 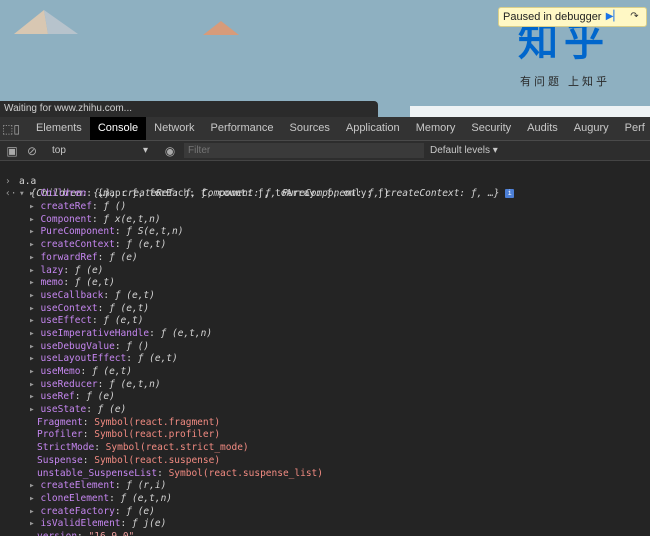 I want to click on property-value: ƒ j(e), so click(x=149, y=524).